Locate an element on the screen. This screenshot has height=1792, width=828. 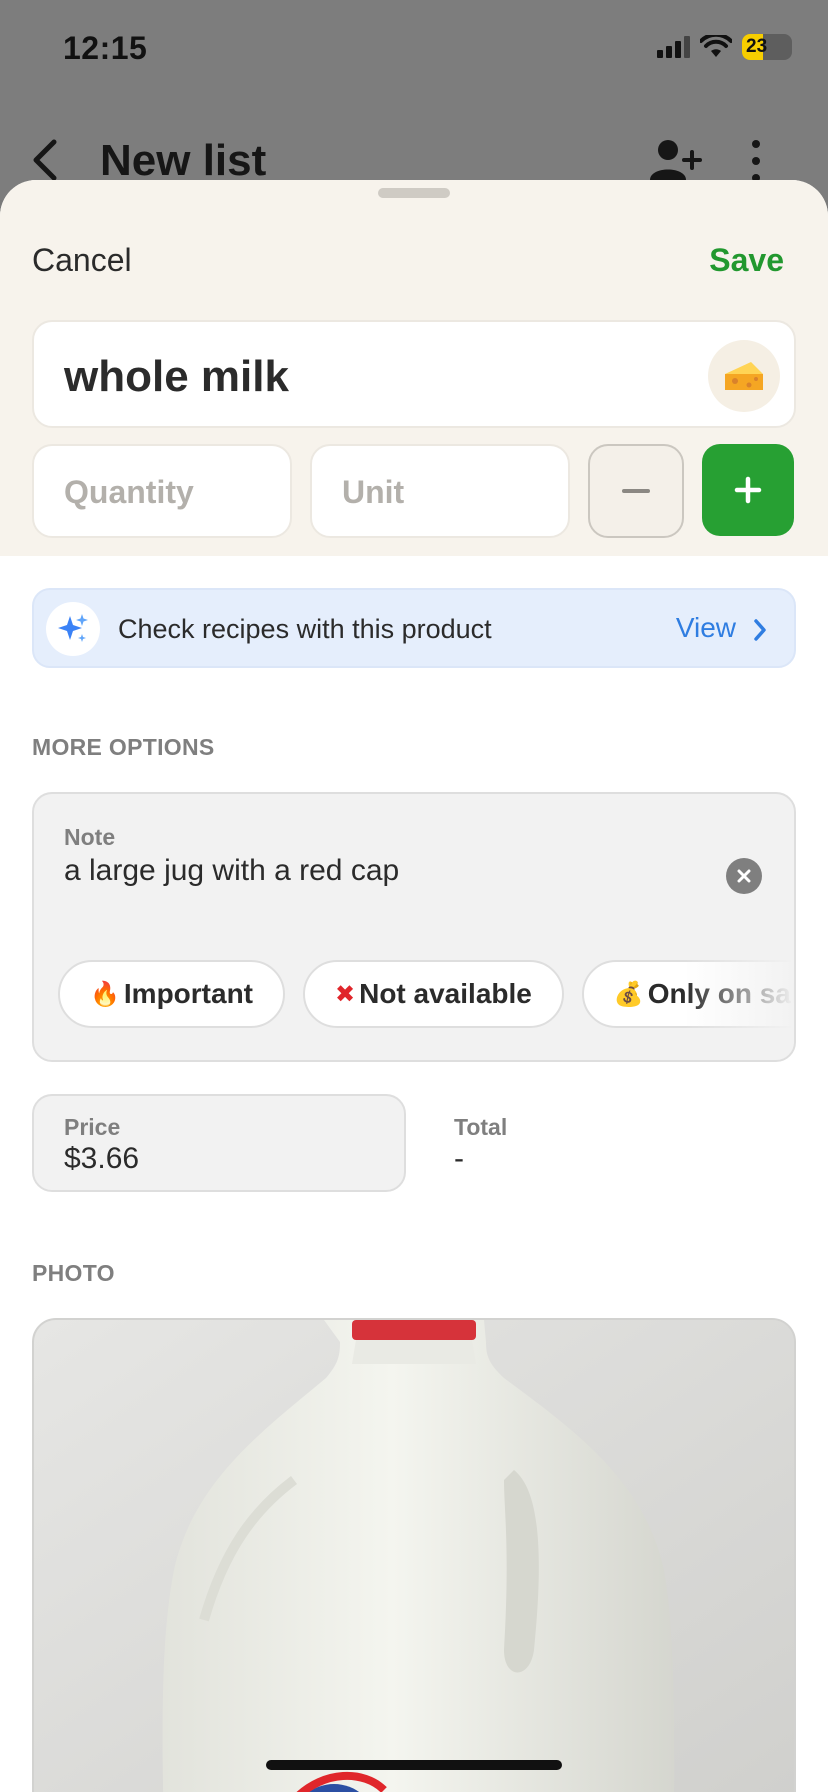
sparkle-icon is located at coordinates (73, 629).